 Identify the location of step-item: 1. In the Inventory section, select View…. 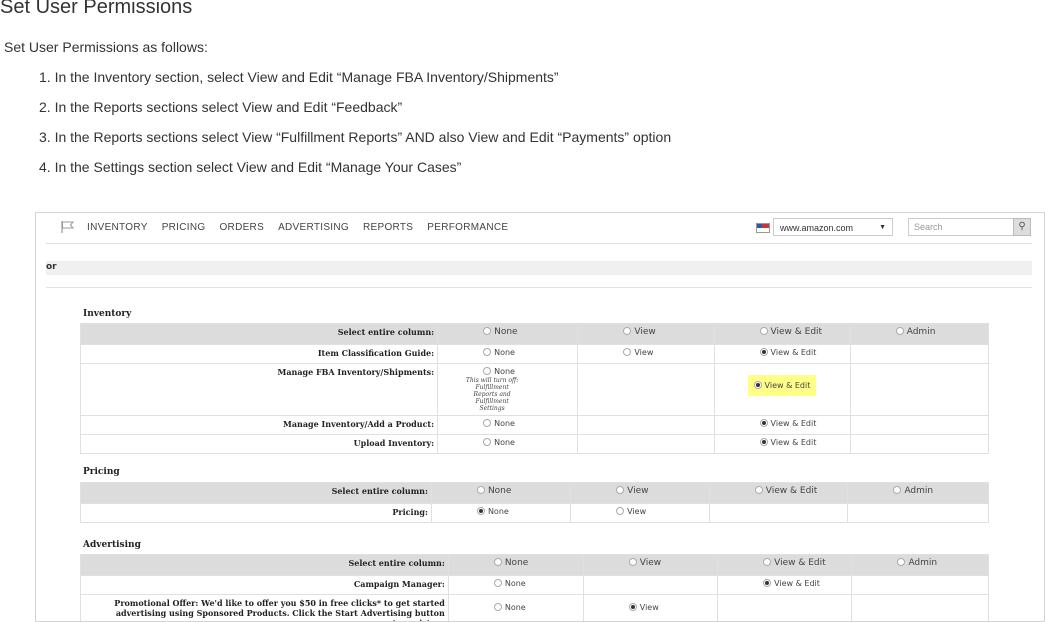
(355, 84).